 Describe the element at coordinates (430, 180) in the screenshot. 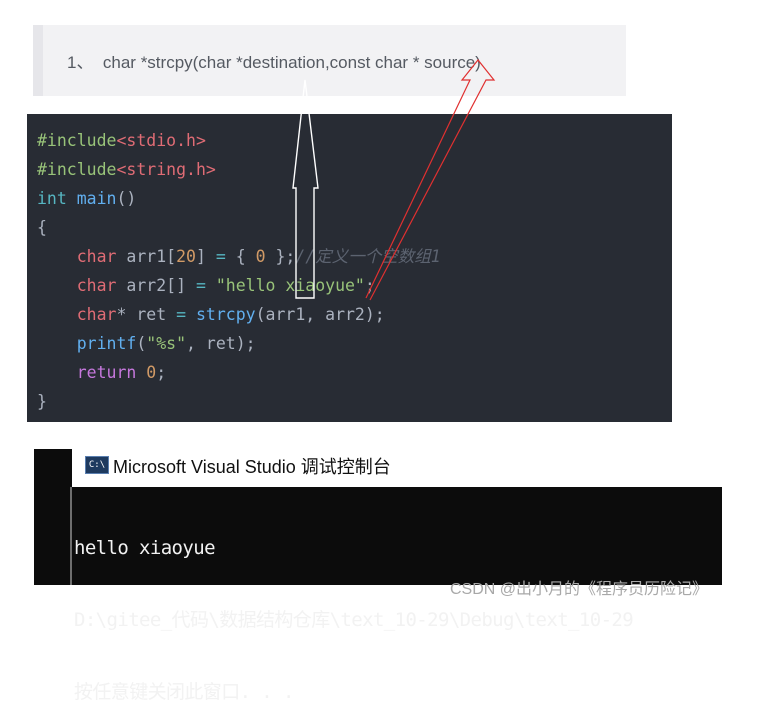

I see `red-arrow-annotation` at that location.